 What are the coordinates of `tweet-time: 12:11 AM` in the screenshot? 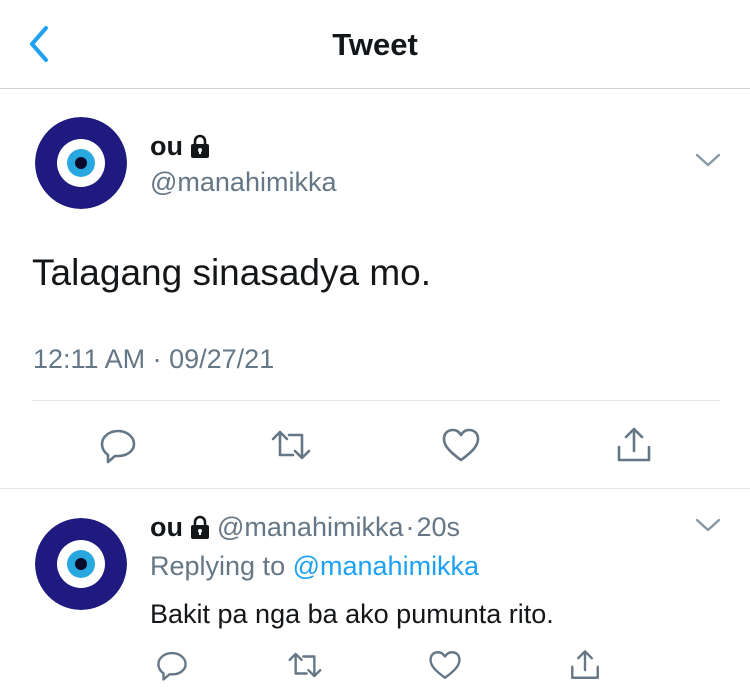 It's located at (89, 359).